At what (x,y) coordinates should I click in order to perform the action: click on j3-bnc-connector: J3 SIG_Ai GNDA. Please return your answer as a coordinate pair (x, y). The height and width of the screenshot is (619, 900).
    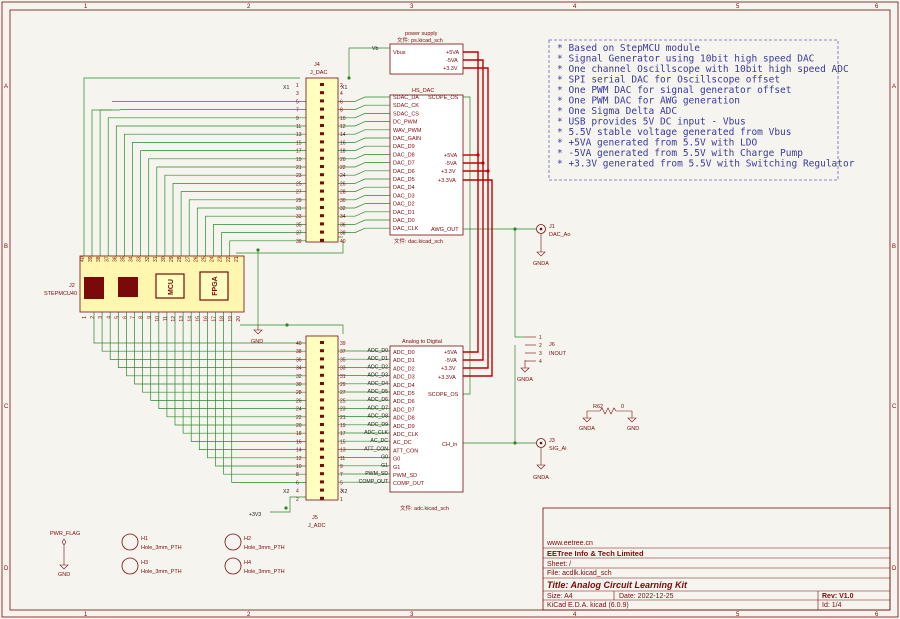
    Looking at the image, I should click on (549, 459).